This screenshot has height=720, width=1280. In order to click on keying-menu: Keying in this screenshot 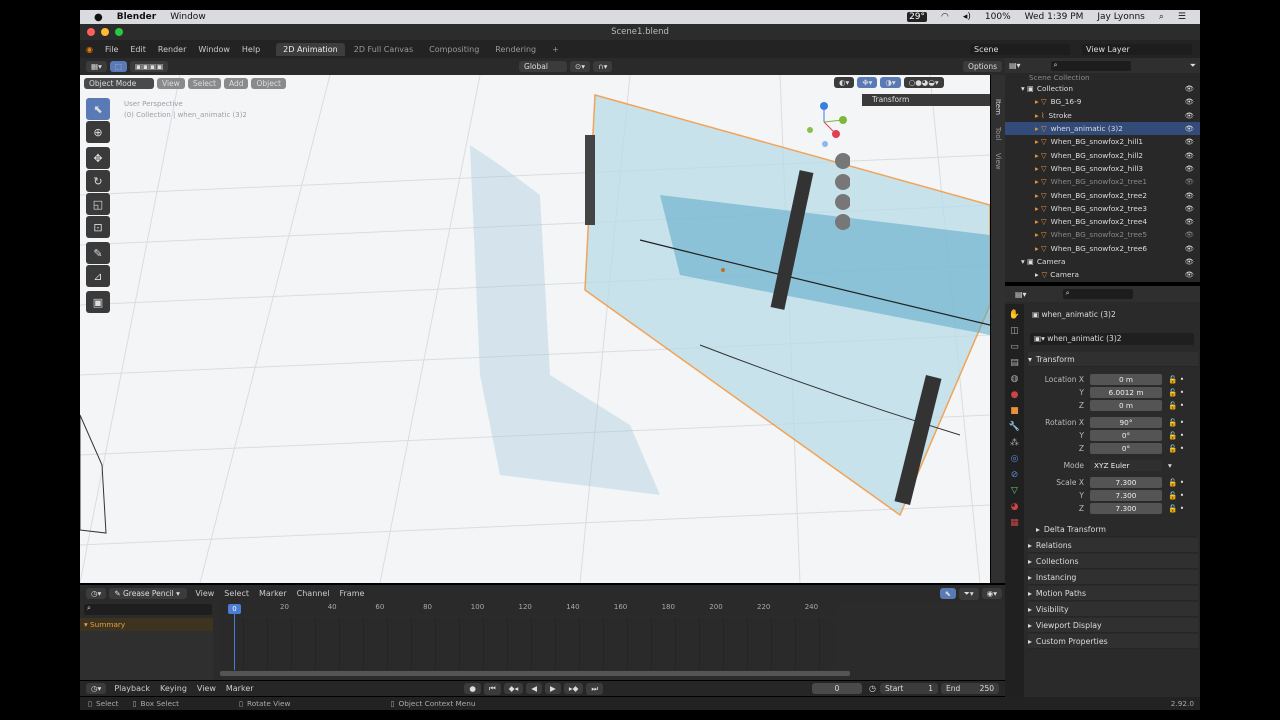, I will do `click(173, 688)`.